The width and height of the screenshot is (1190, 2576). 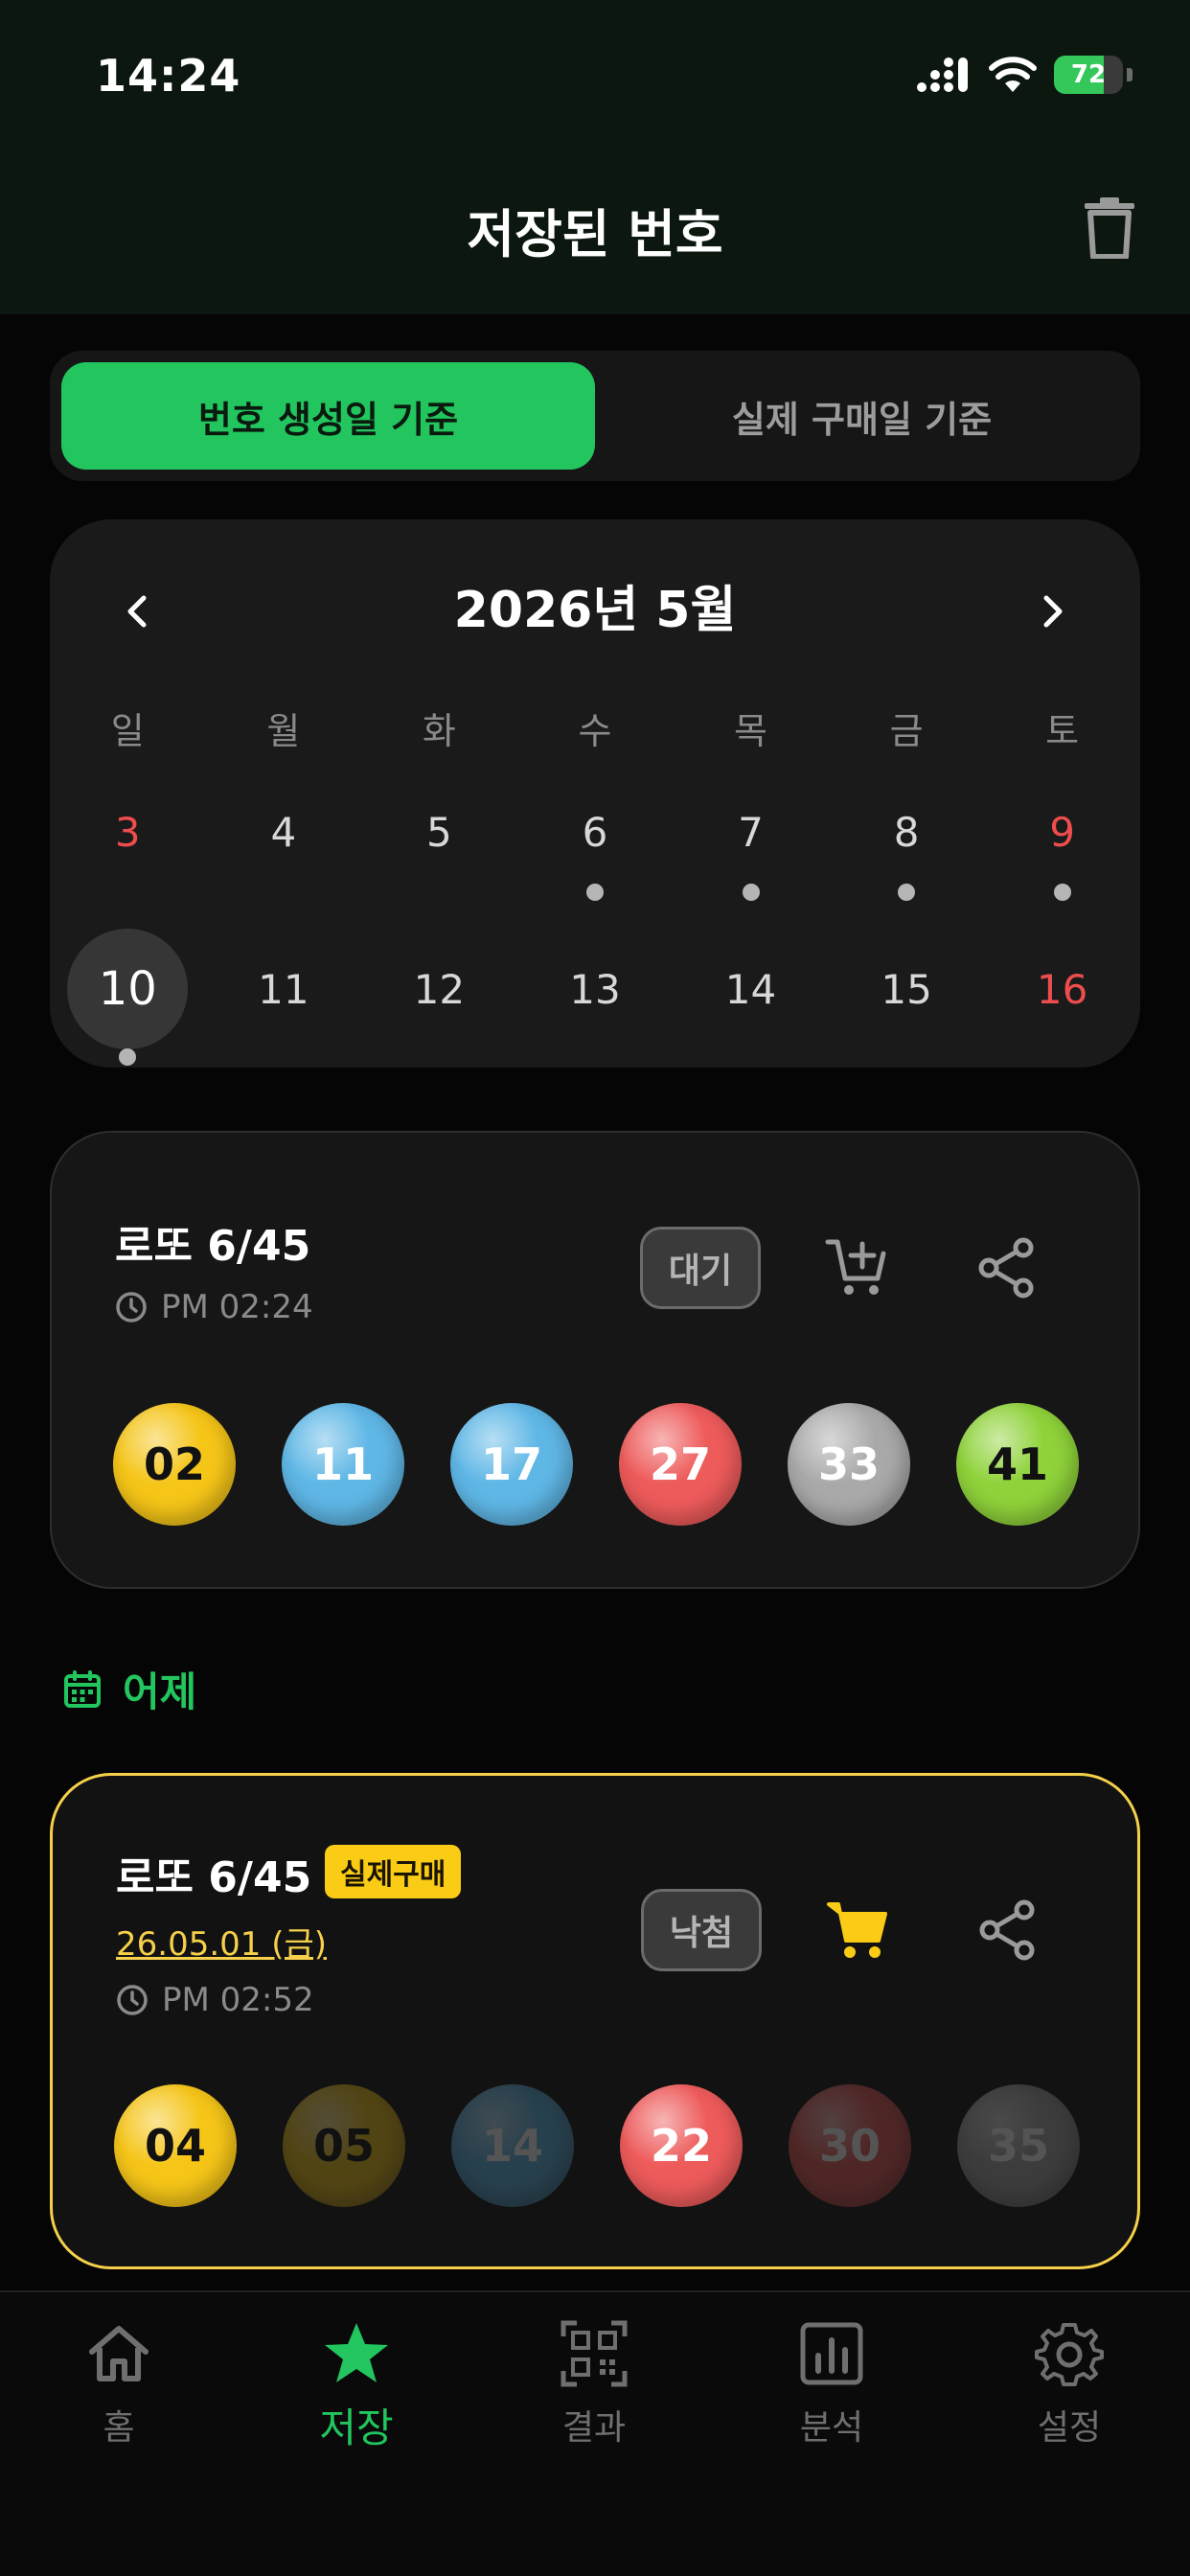 I want to click on purchase-date-link: 26.05.01 (금), so click(x=222, y=1941).